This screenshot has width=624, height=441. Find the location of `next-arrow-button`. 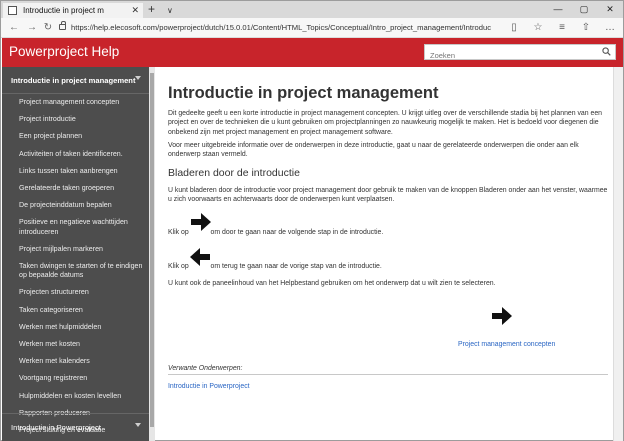

next-arrow-button is located at coordinates (502, 316).